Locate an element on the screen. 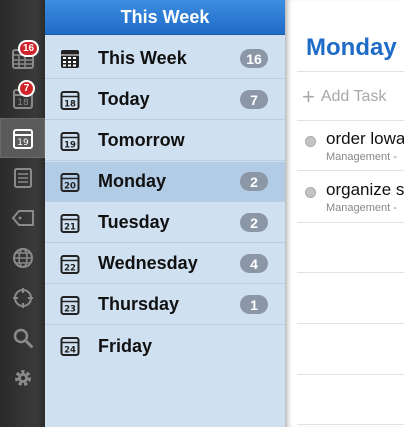  count-badge: 7 is located at coordinates (254, 99).